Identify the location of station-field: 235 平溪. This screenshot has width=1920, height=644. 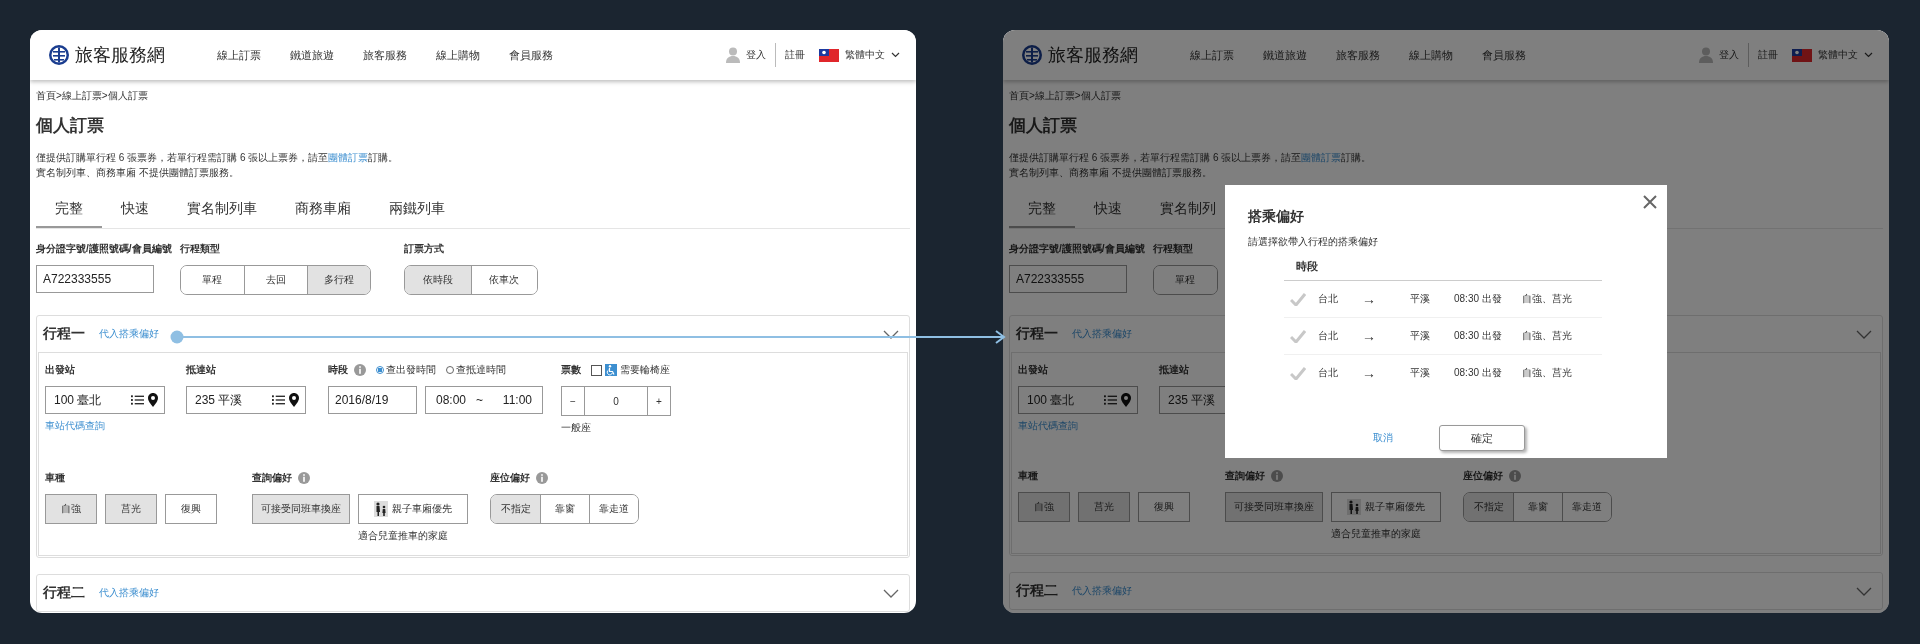
(246, 400).